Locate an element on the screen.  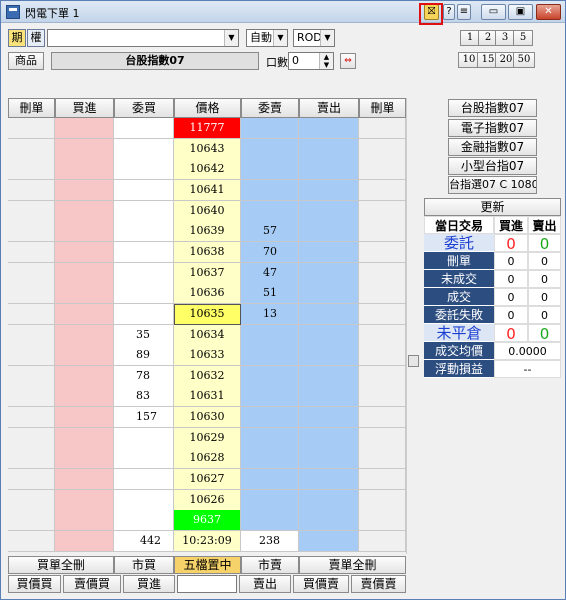
order-mode-select: 自動 ▼ is located at coordinates (267, 38).